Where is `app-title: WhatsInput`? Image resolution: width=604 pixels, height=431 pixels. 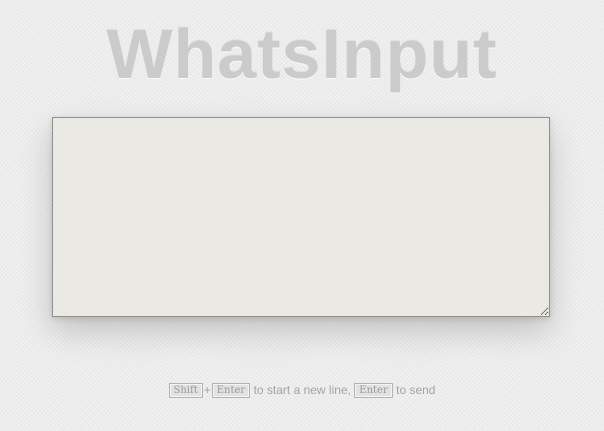
app-title: WhatsInput is located at coordinates (302, 54).